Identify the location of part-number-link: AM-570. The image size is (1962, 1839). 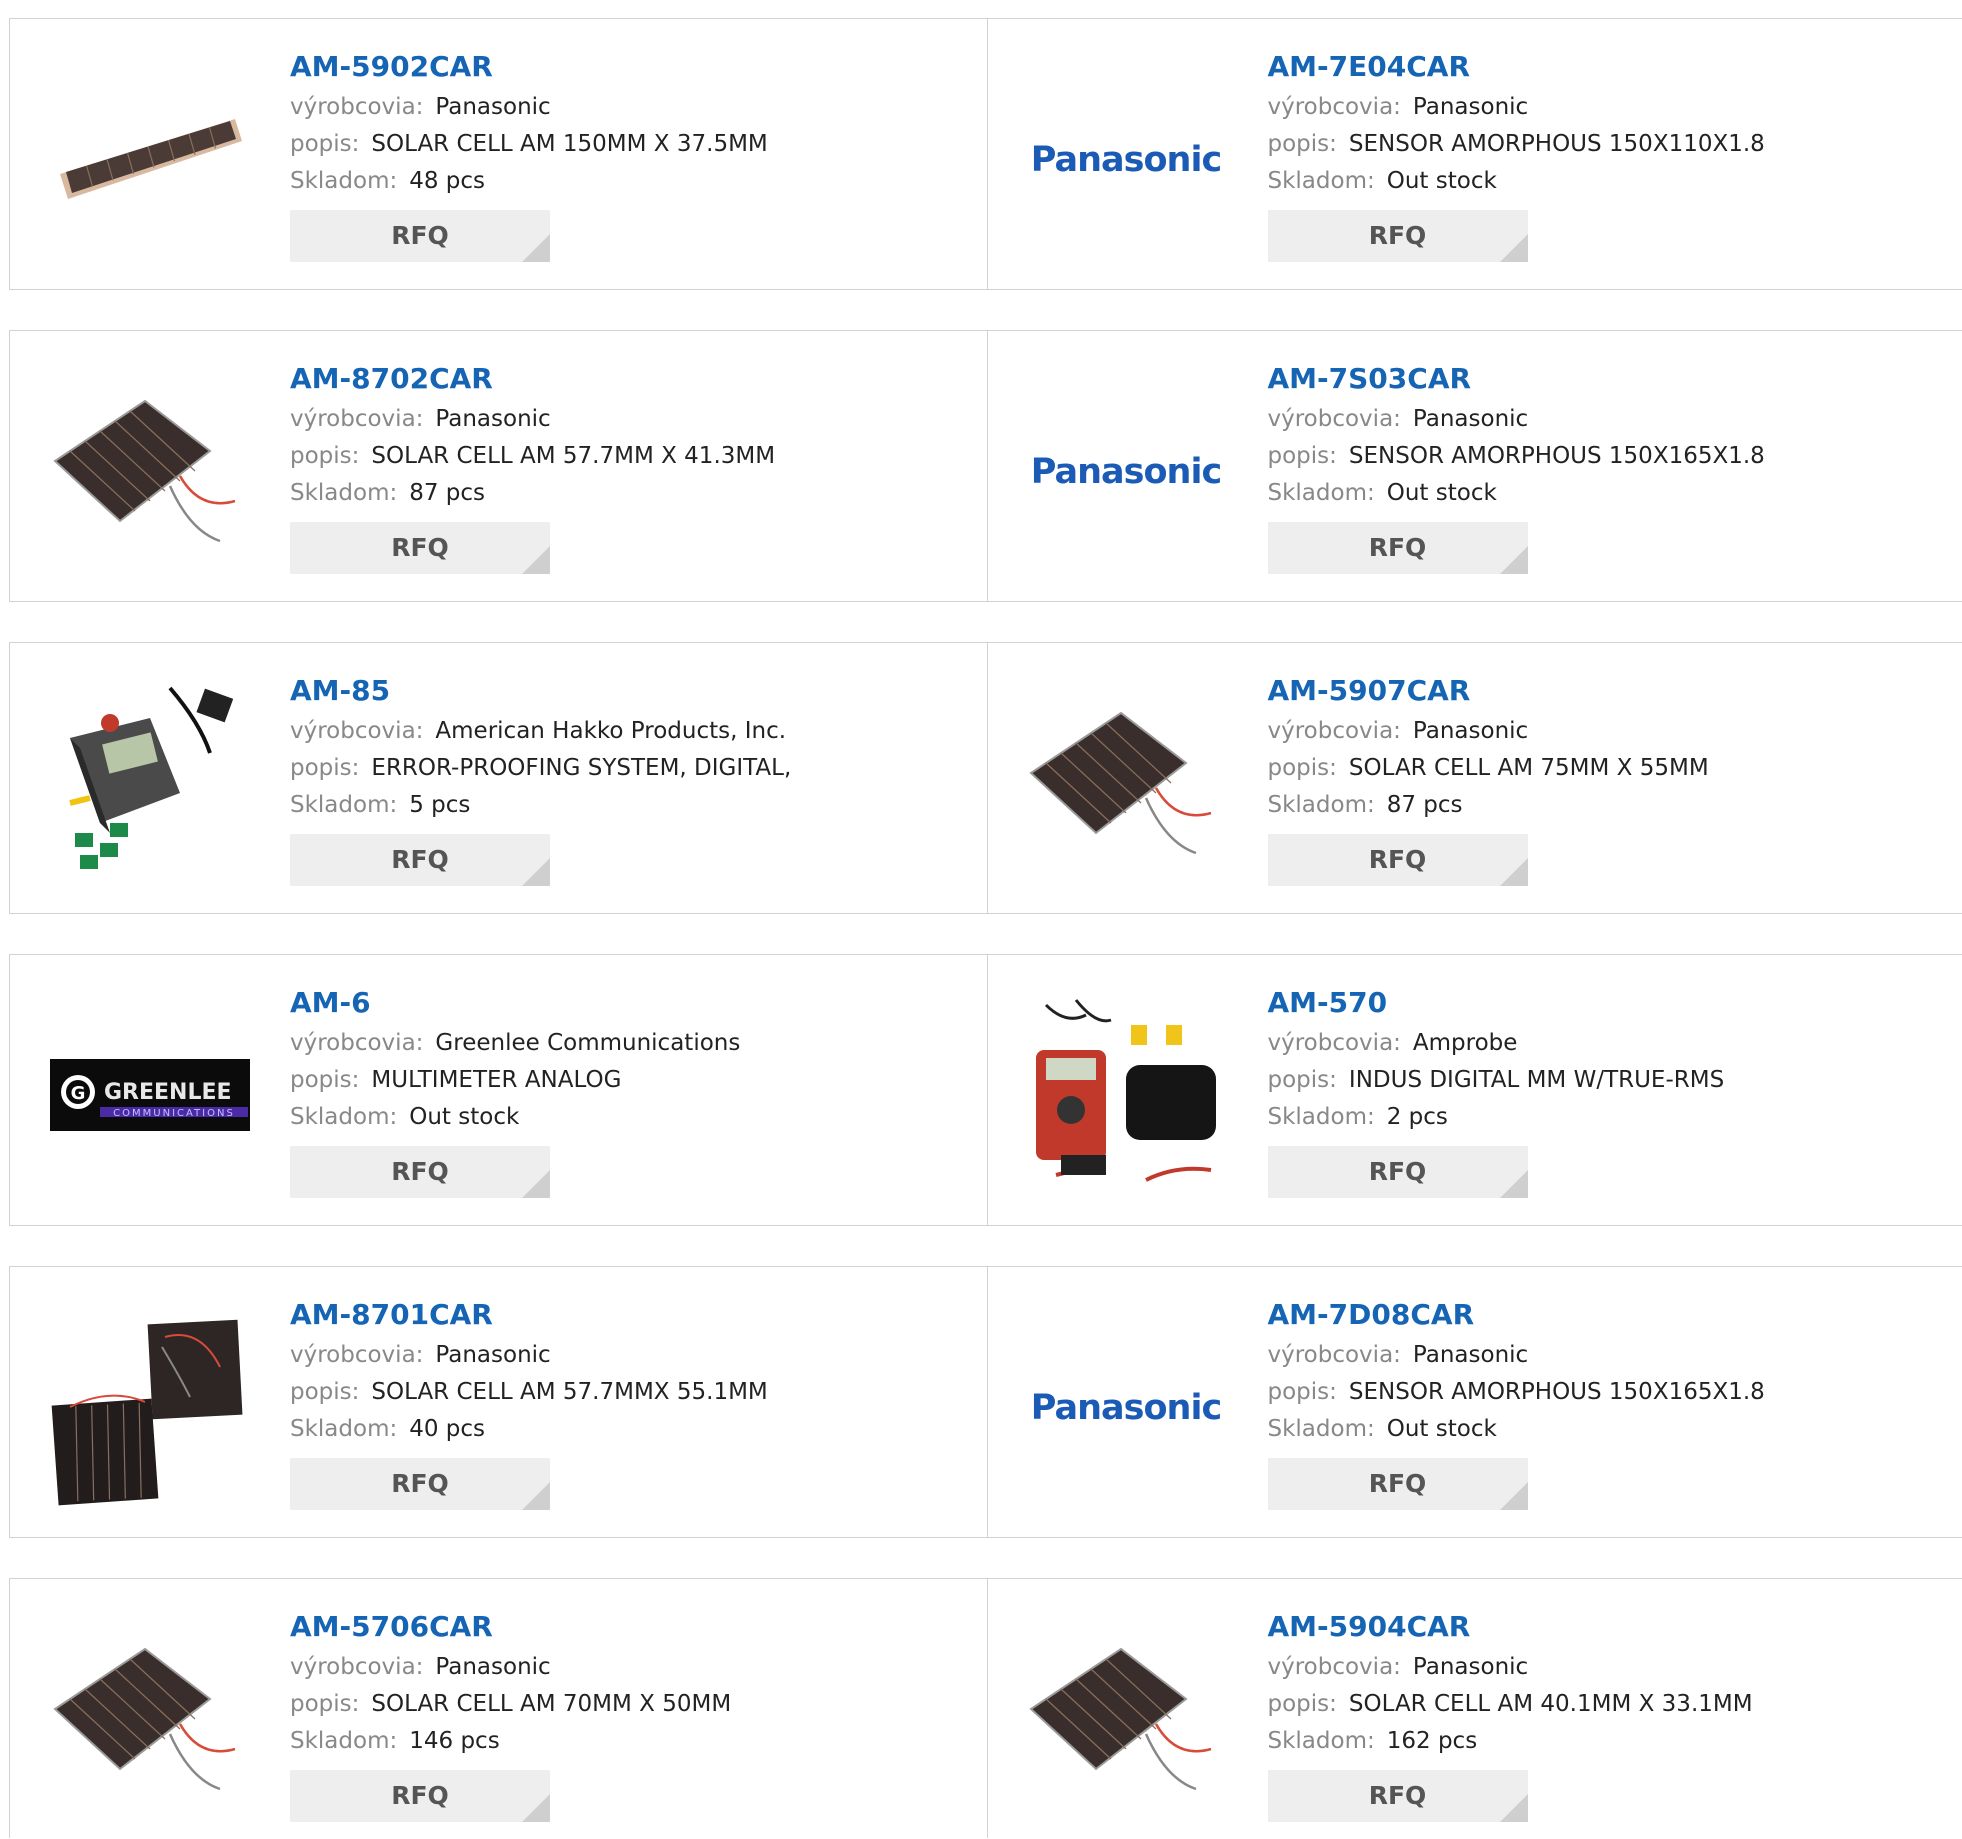
(1496, 1003).